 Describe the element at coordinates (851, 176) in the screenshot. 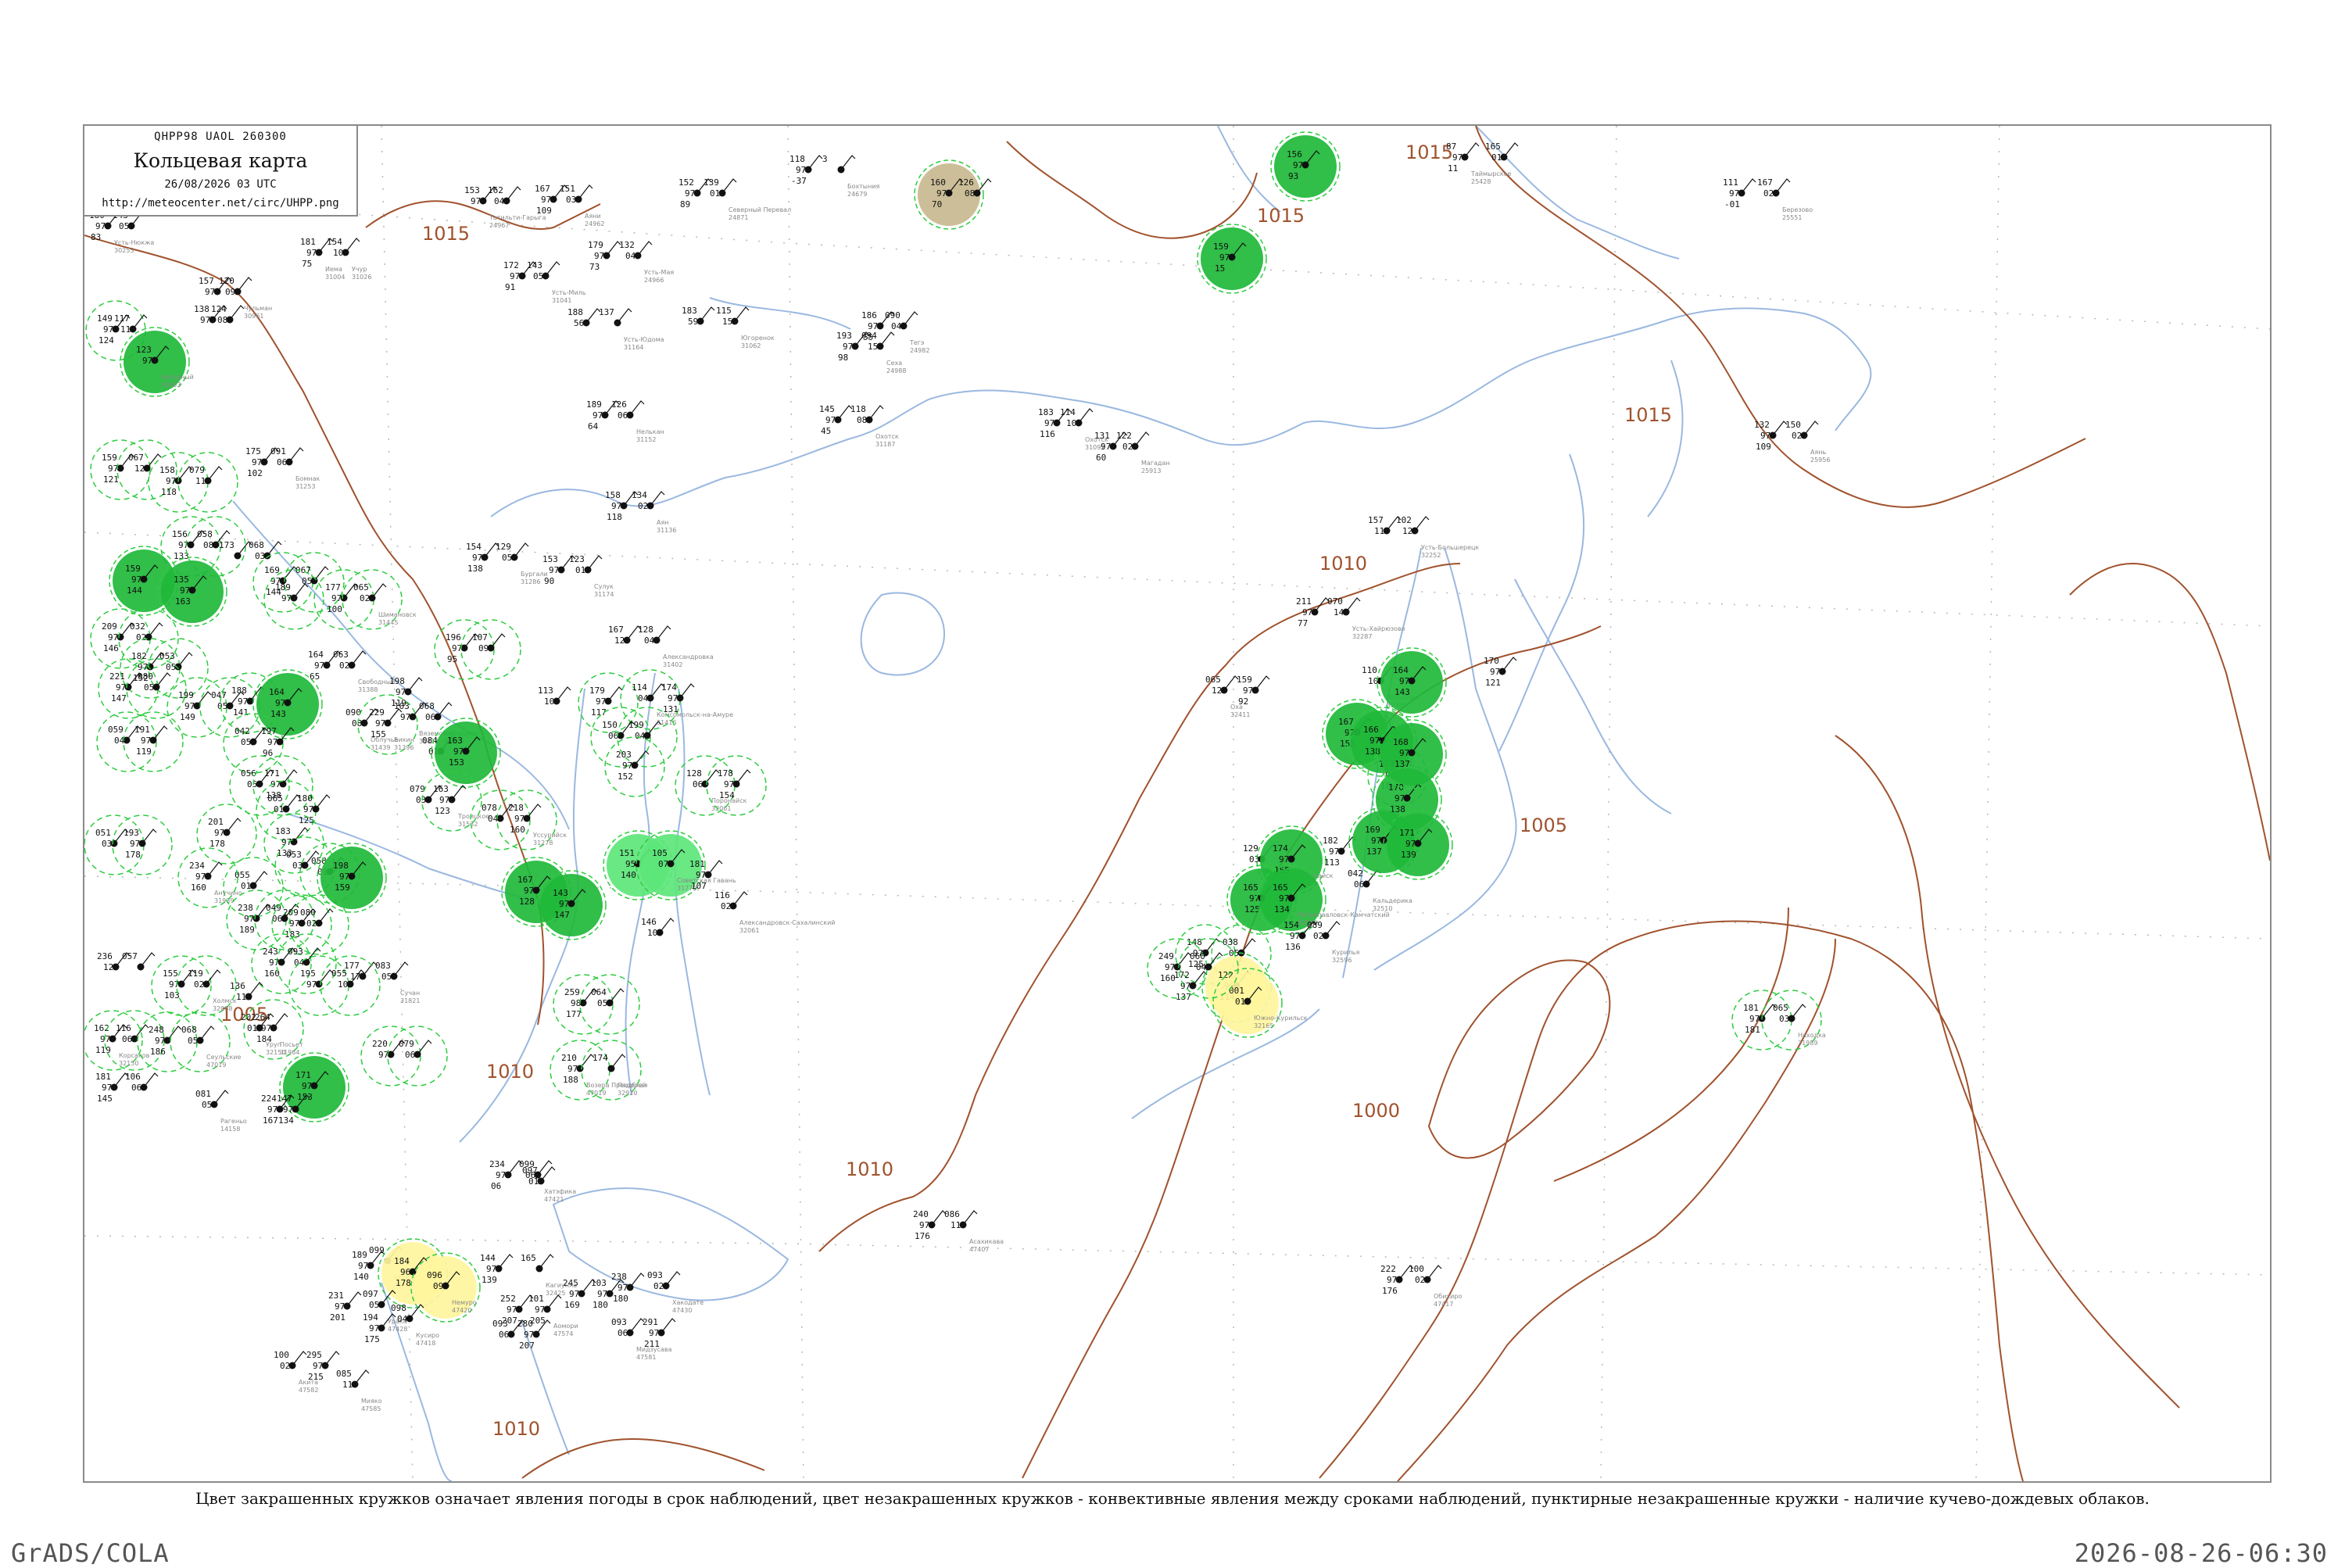

I see `station: 3 Бохтыния24679` at that location.